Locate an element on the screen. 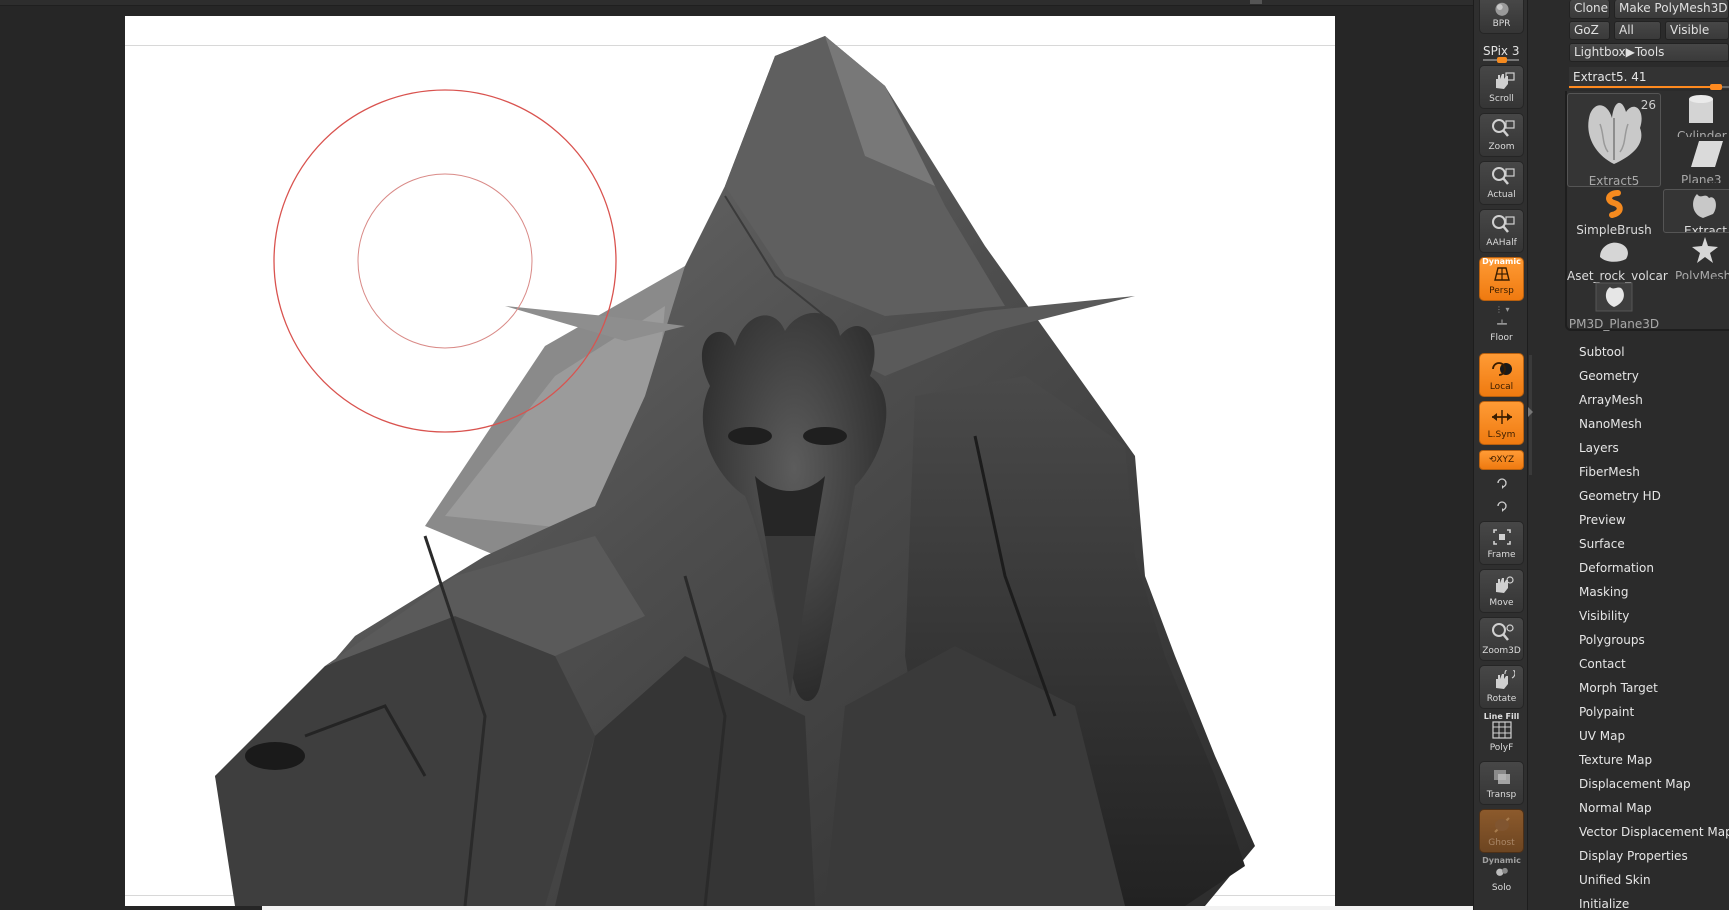  tool-thumb-extract5: 26 Extract5 is located at coordinates (1614, 140).